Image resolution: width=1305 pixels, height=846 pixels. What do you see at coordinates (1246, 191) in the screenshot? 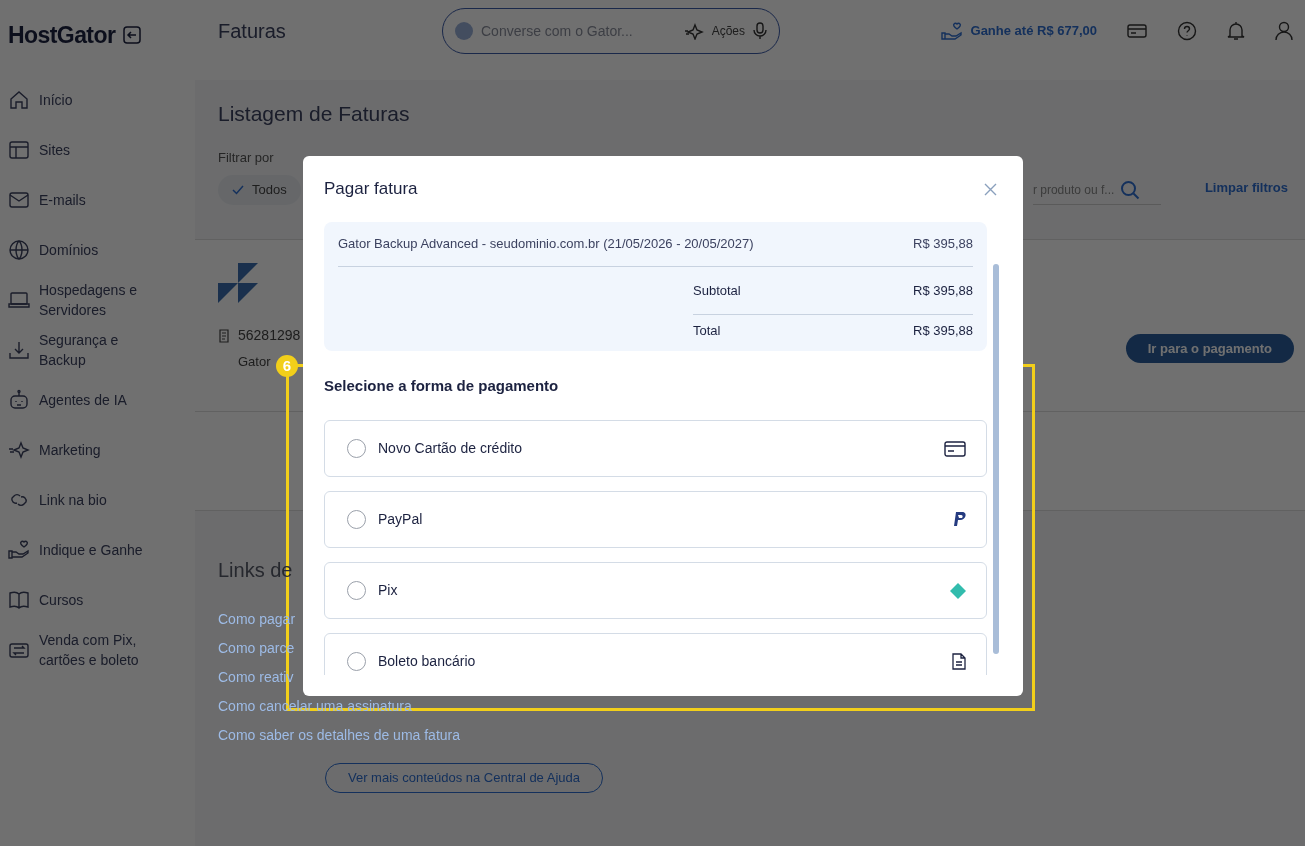
I see `clear-filters-link: Limpar filtros` at bounding box center [1246, 191].